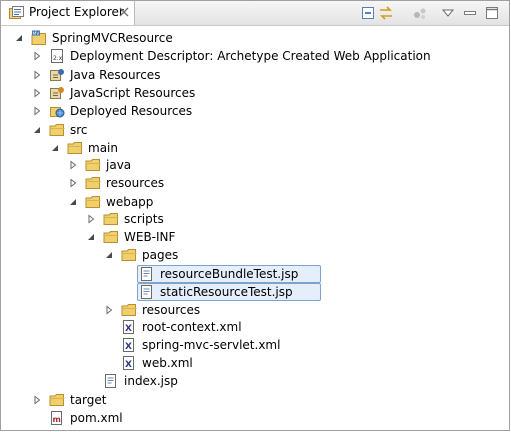  Describe the element at coordinates (251, 111) in the screenshot. I see `tree-item: Deployed Resources` at that location.